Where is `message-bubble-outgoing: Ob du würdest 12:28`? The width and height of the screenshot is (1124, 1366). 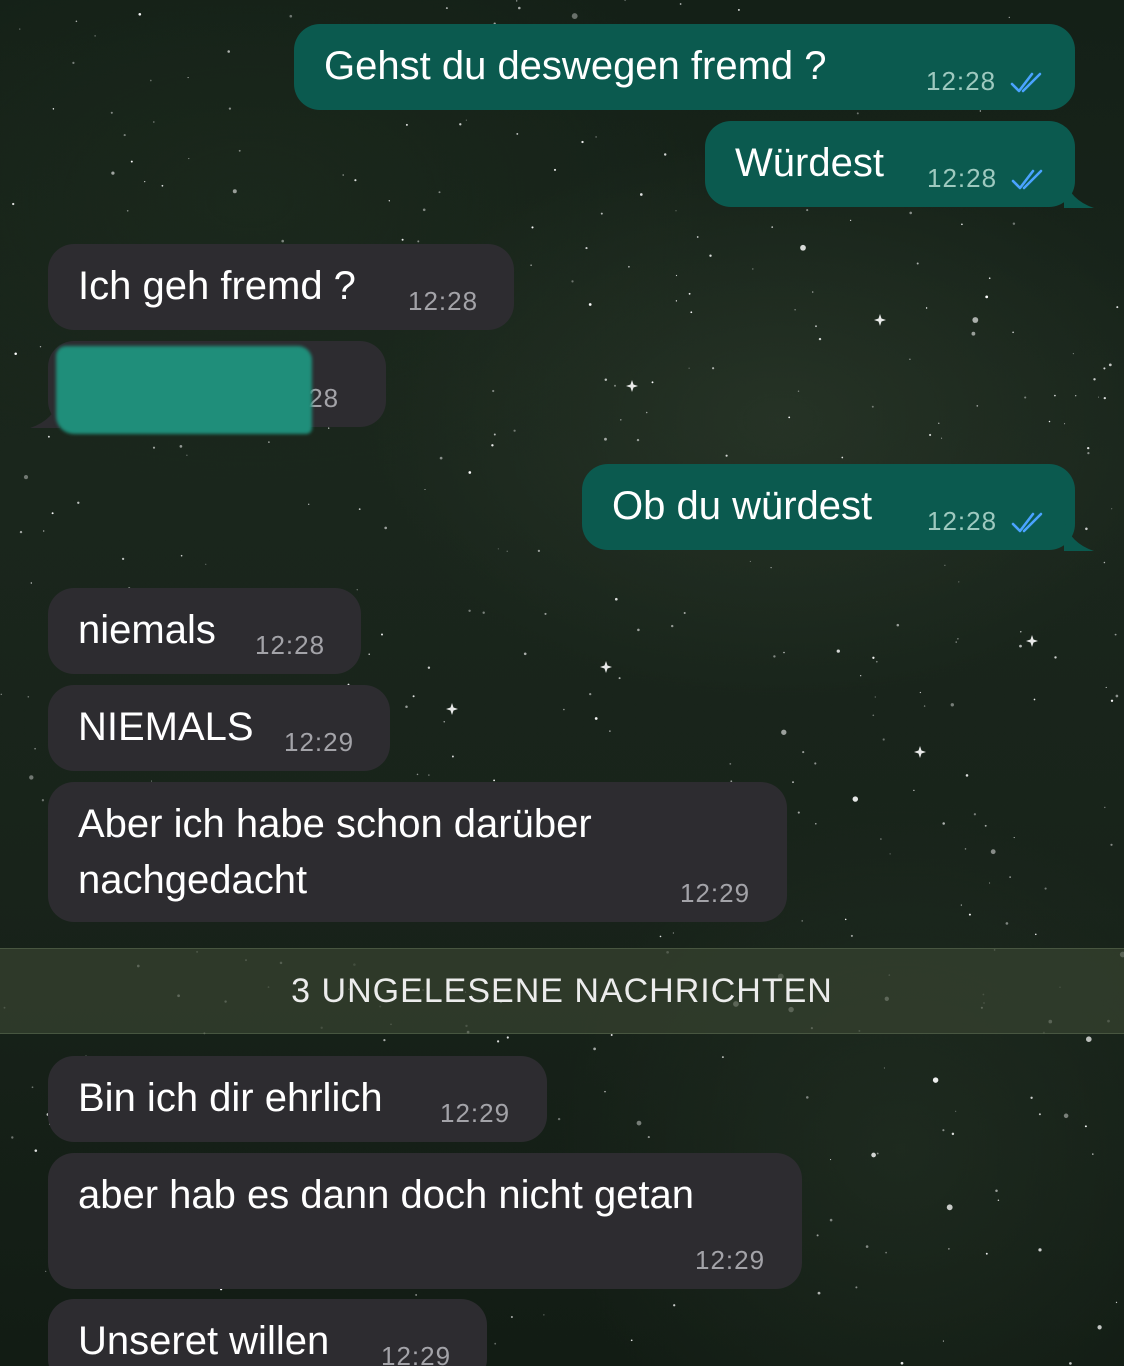
message-bubble-outgoing: Ob du würdest 12:28 is located at coordinates (828, 507).